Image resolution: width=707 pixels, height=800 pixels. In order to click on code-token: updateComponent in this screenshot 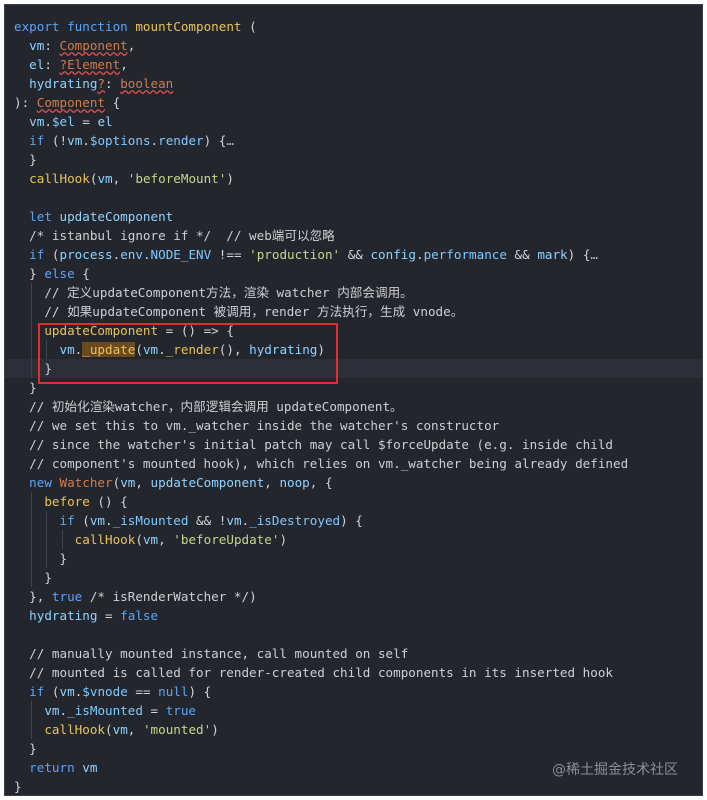, I will do `click(116, 216)`.